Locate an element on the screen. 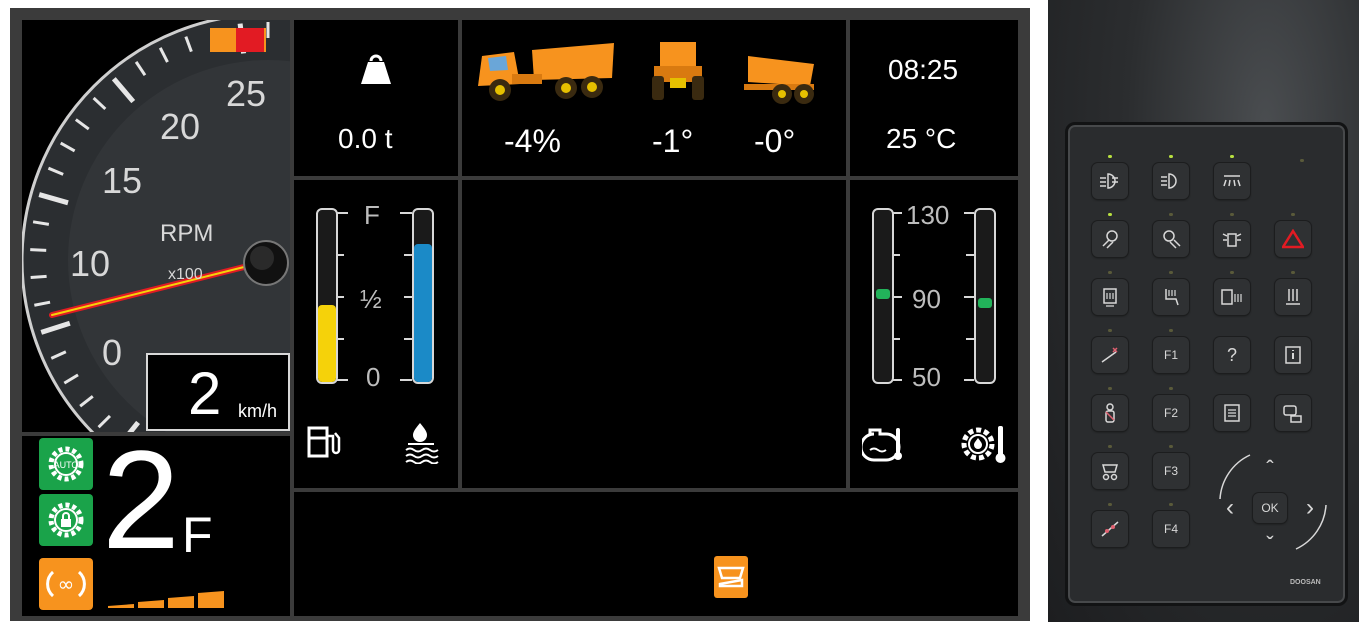 The width and height of the screenshot is (1359, 622). key-work-light is located at coordinates (1232, 181).